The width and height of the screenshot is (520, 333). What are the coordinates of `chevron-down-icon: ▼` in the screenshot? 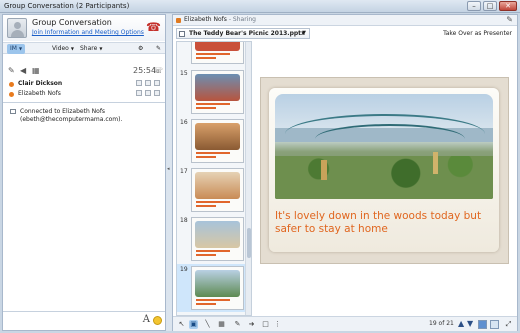 It's located at (304, 33).